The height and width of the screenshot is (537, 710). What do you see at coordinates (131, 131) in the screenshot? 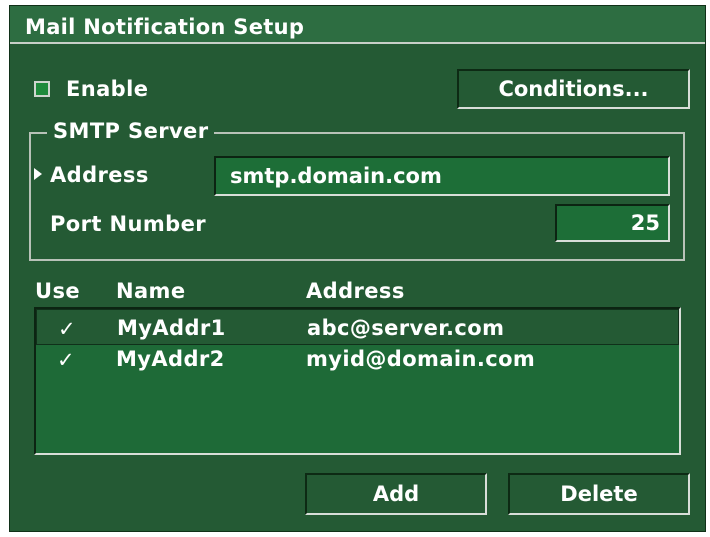
I see `smtp-server-legend: SMTP Server` at bounding box center [131, 131].